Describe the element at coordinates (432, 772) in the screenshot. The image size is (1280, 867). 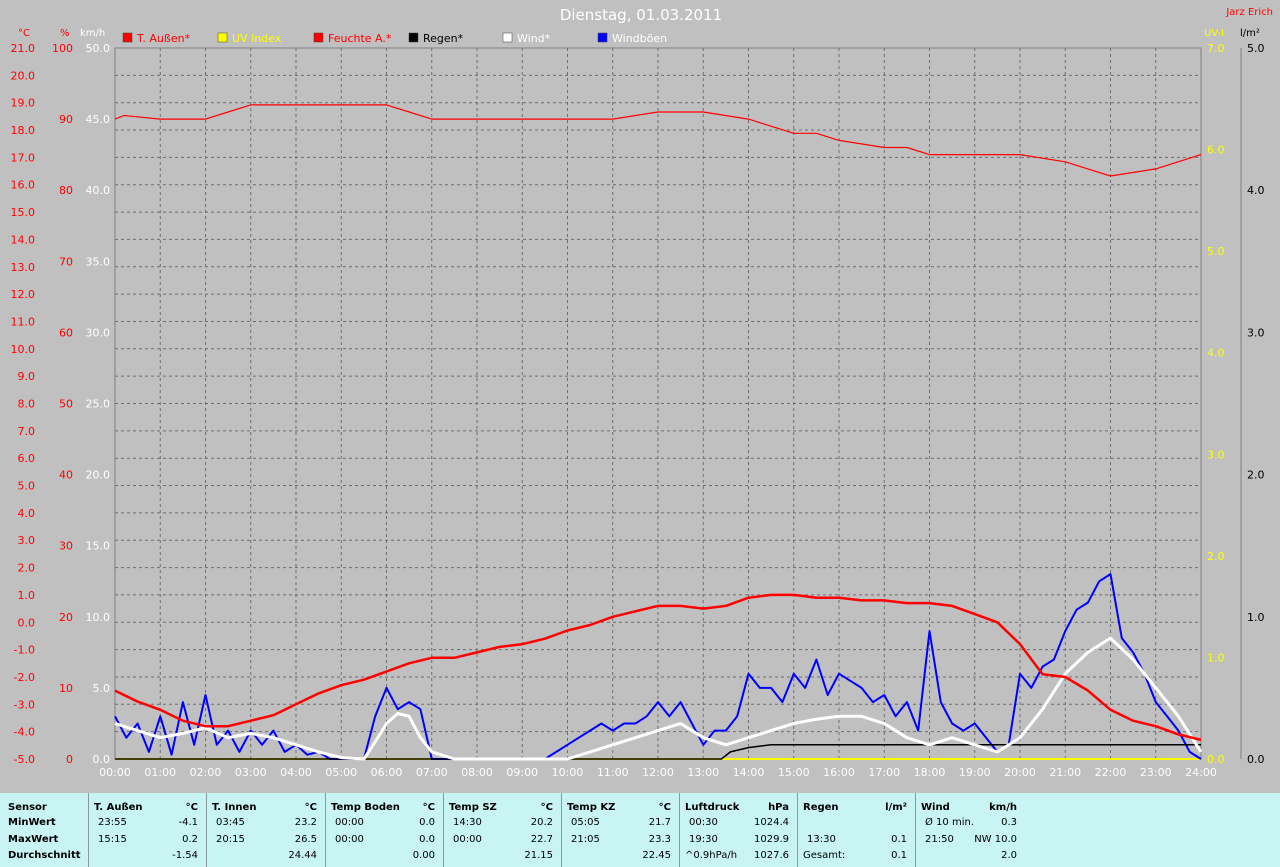
I see `time-tick: 07:00` at that location.